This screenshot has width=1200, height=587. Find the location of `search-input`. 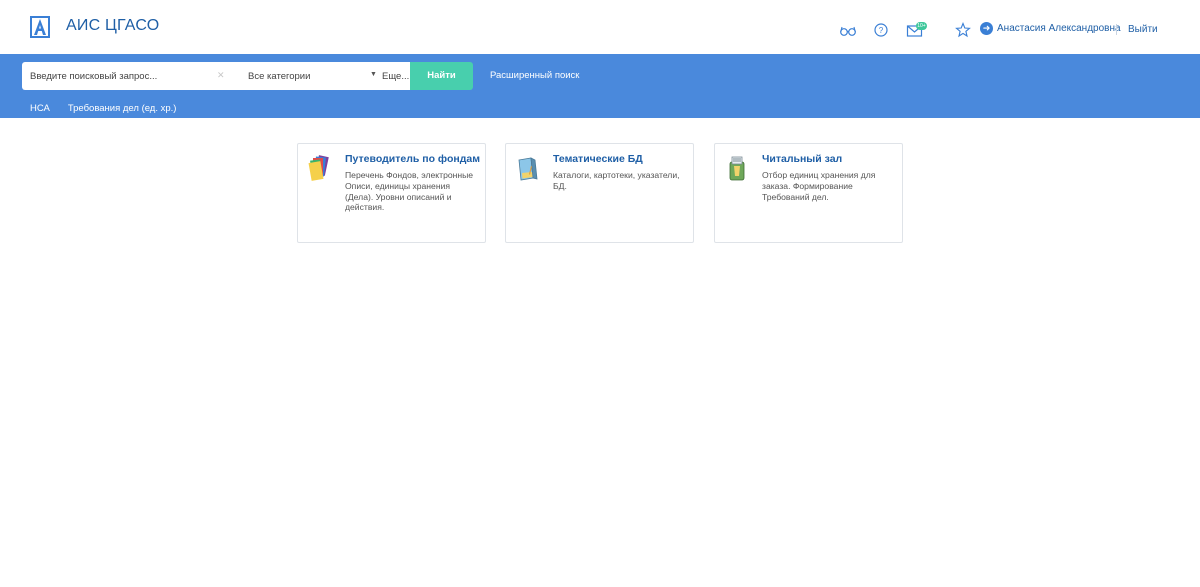

search-input is located at coordinates (125, 76).